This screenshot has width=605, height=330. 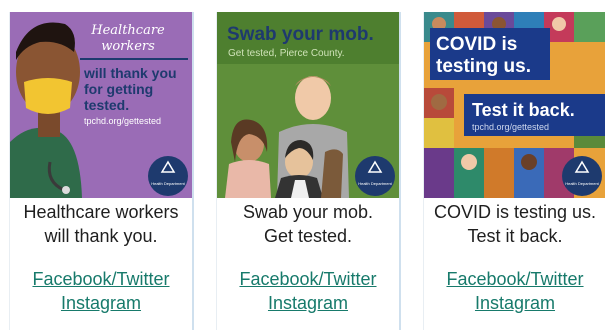 I want to click on poster-covid-logo-text: Health Department, so click(x=582, y=183).